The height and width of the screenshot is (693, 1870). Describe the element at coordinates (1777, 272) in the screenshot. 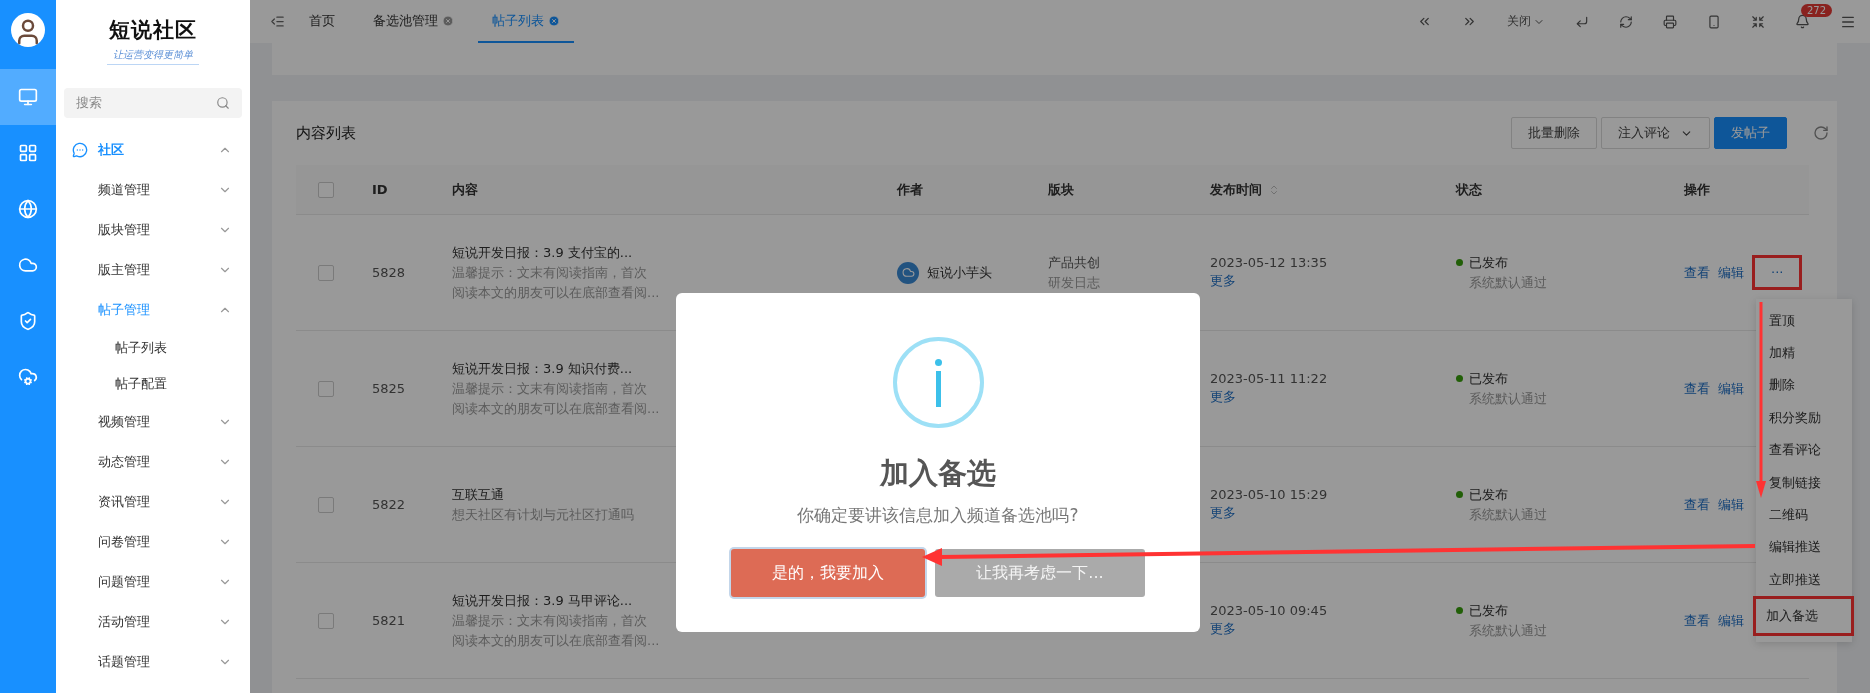

I see `more-button: ···` at that location.